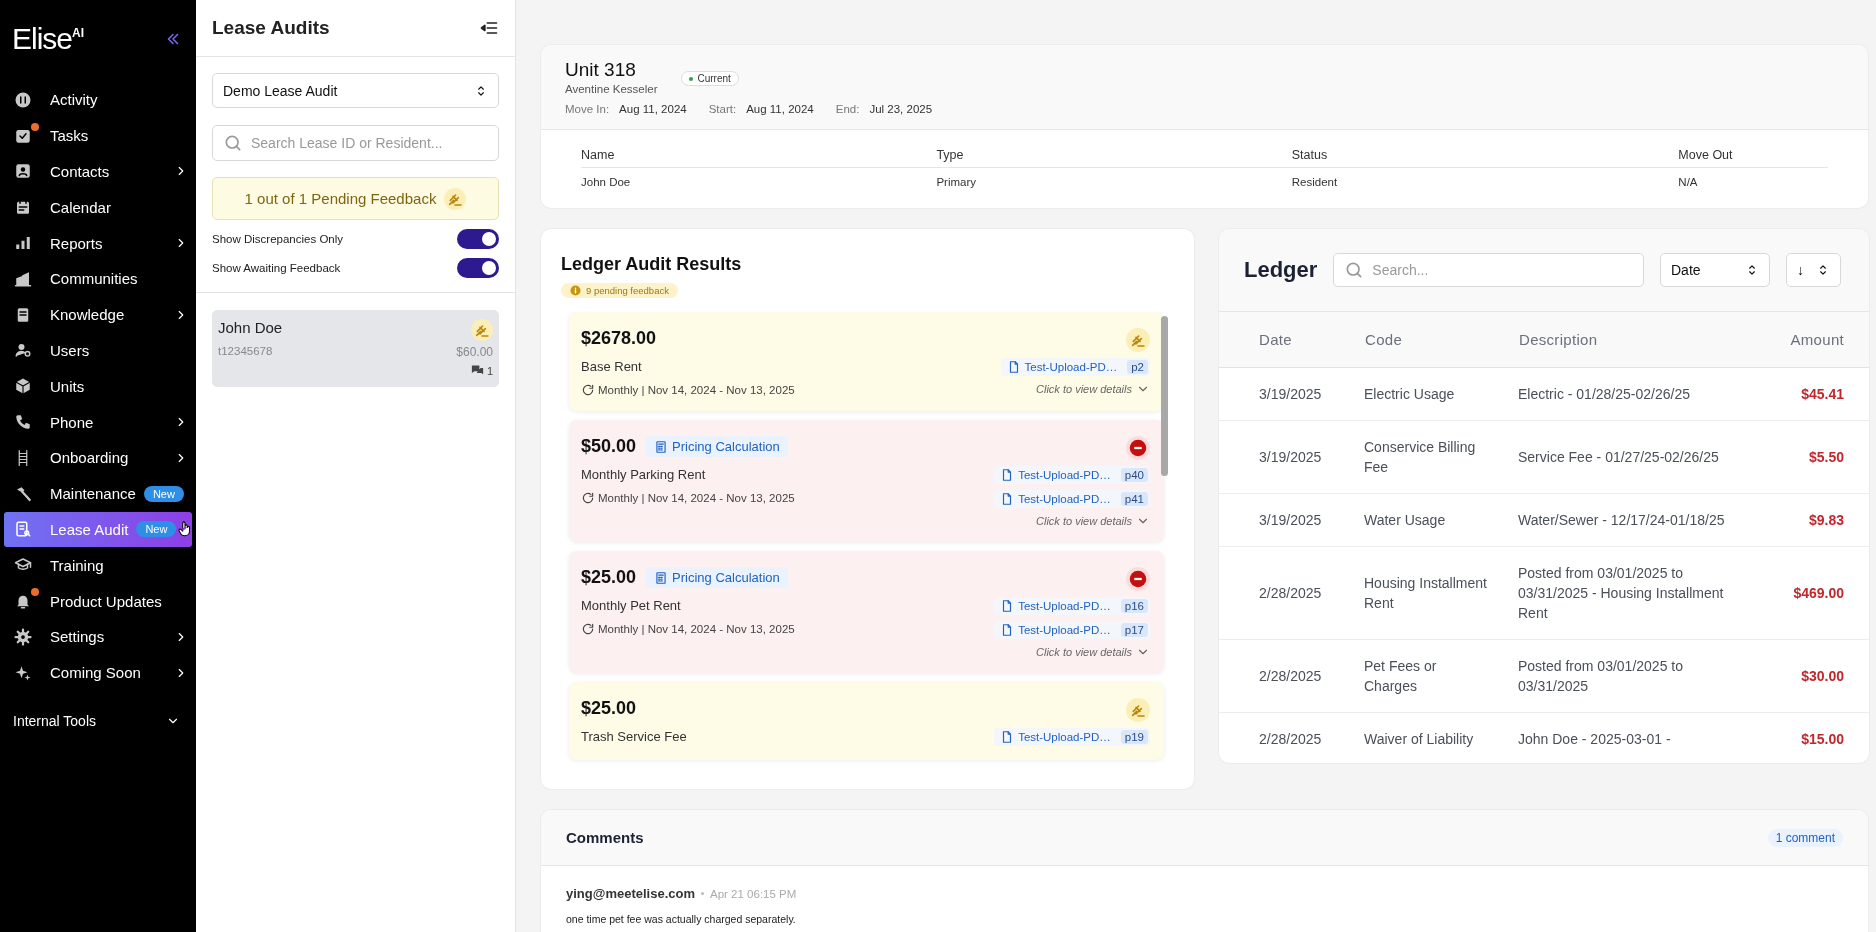  I want to click on resident-amount: $60.00, so click(474, 352).